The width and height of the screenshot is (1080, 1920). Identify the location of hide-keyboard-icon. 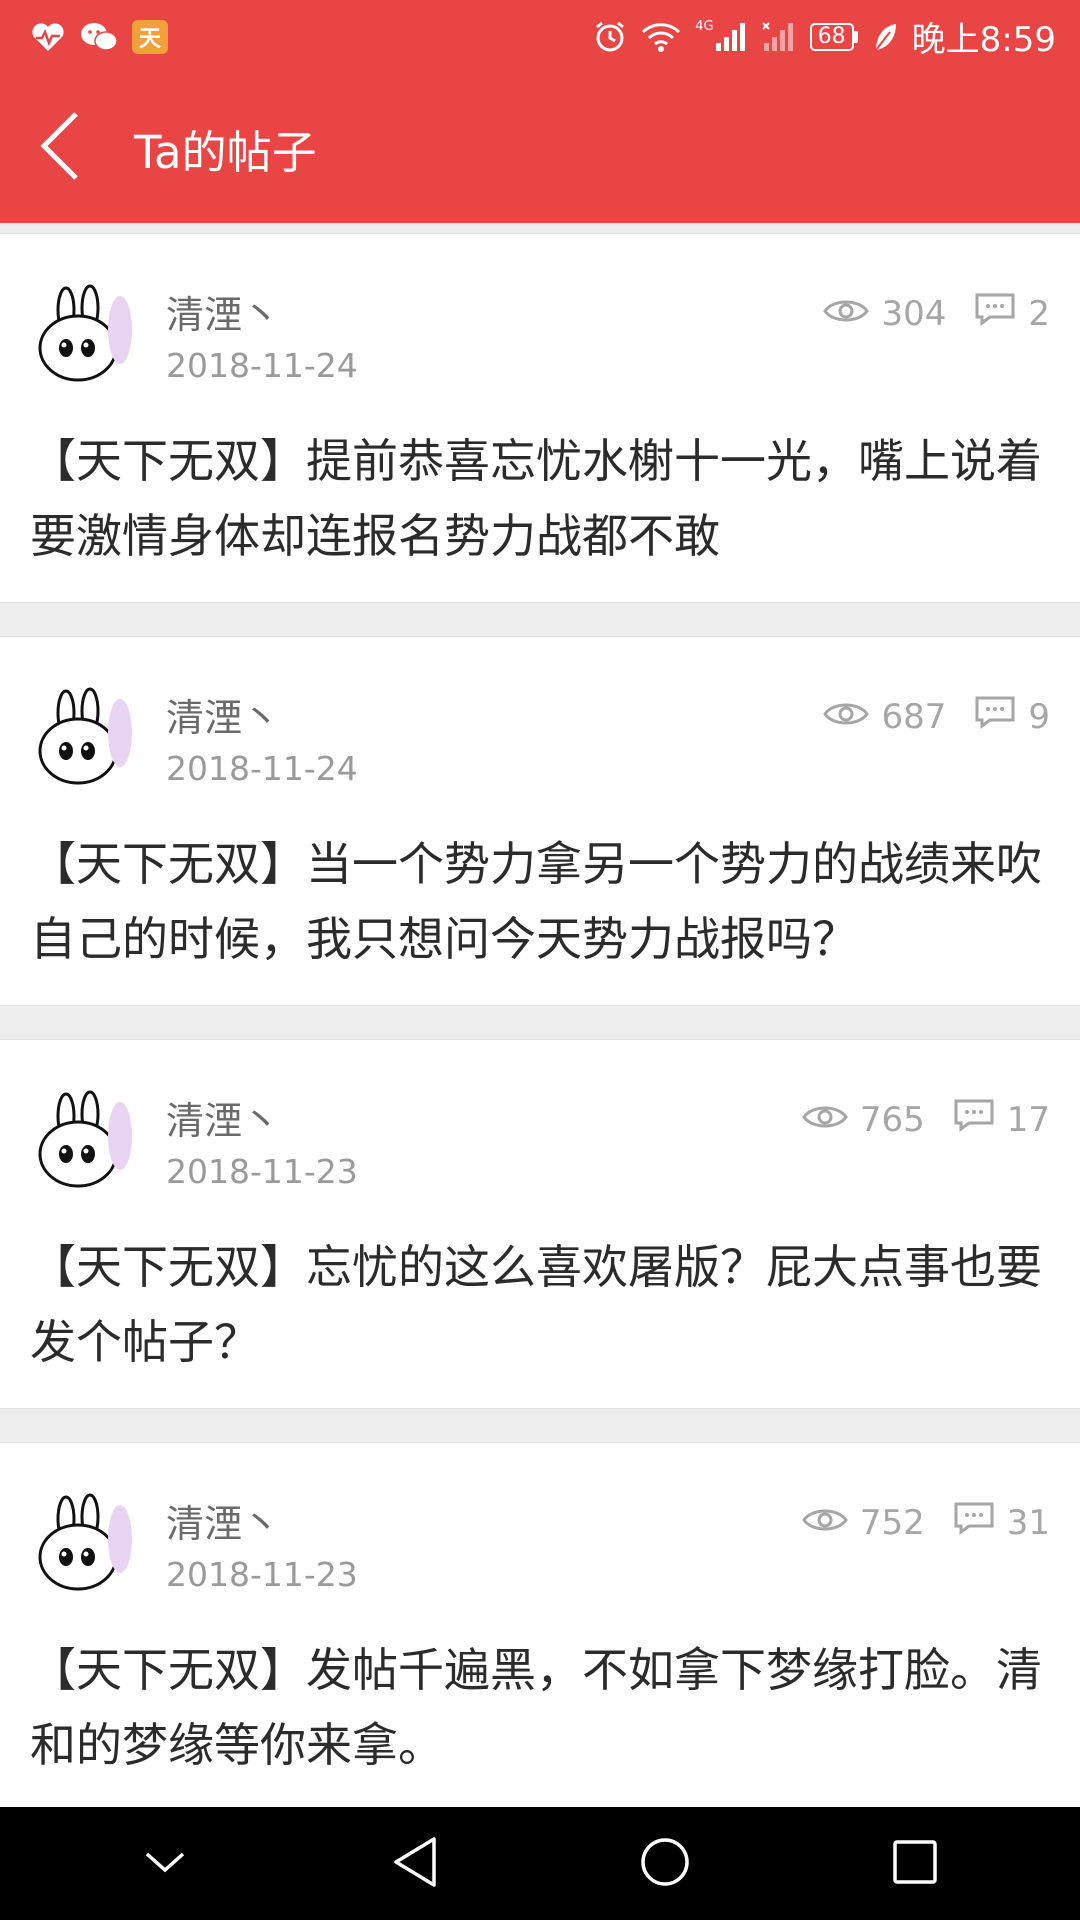
(165, 1864).